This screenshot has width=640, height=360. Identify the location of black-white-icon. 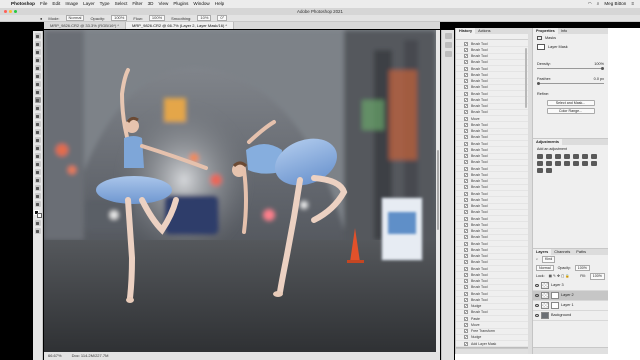
(540, 163).